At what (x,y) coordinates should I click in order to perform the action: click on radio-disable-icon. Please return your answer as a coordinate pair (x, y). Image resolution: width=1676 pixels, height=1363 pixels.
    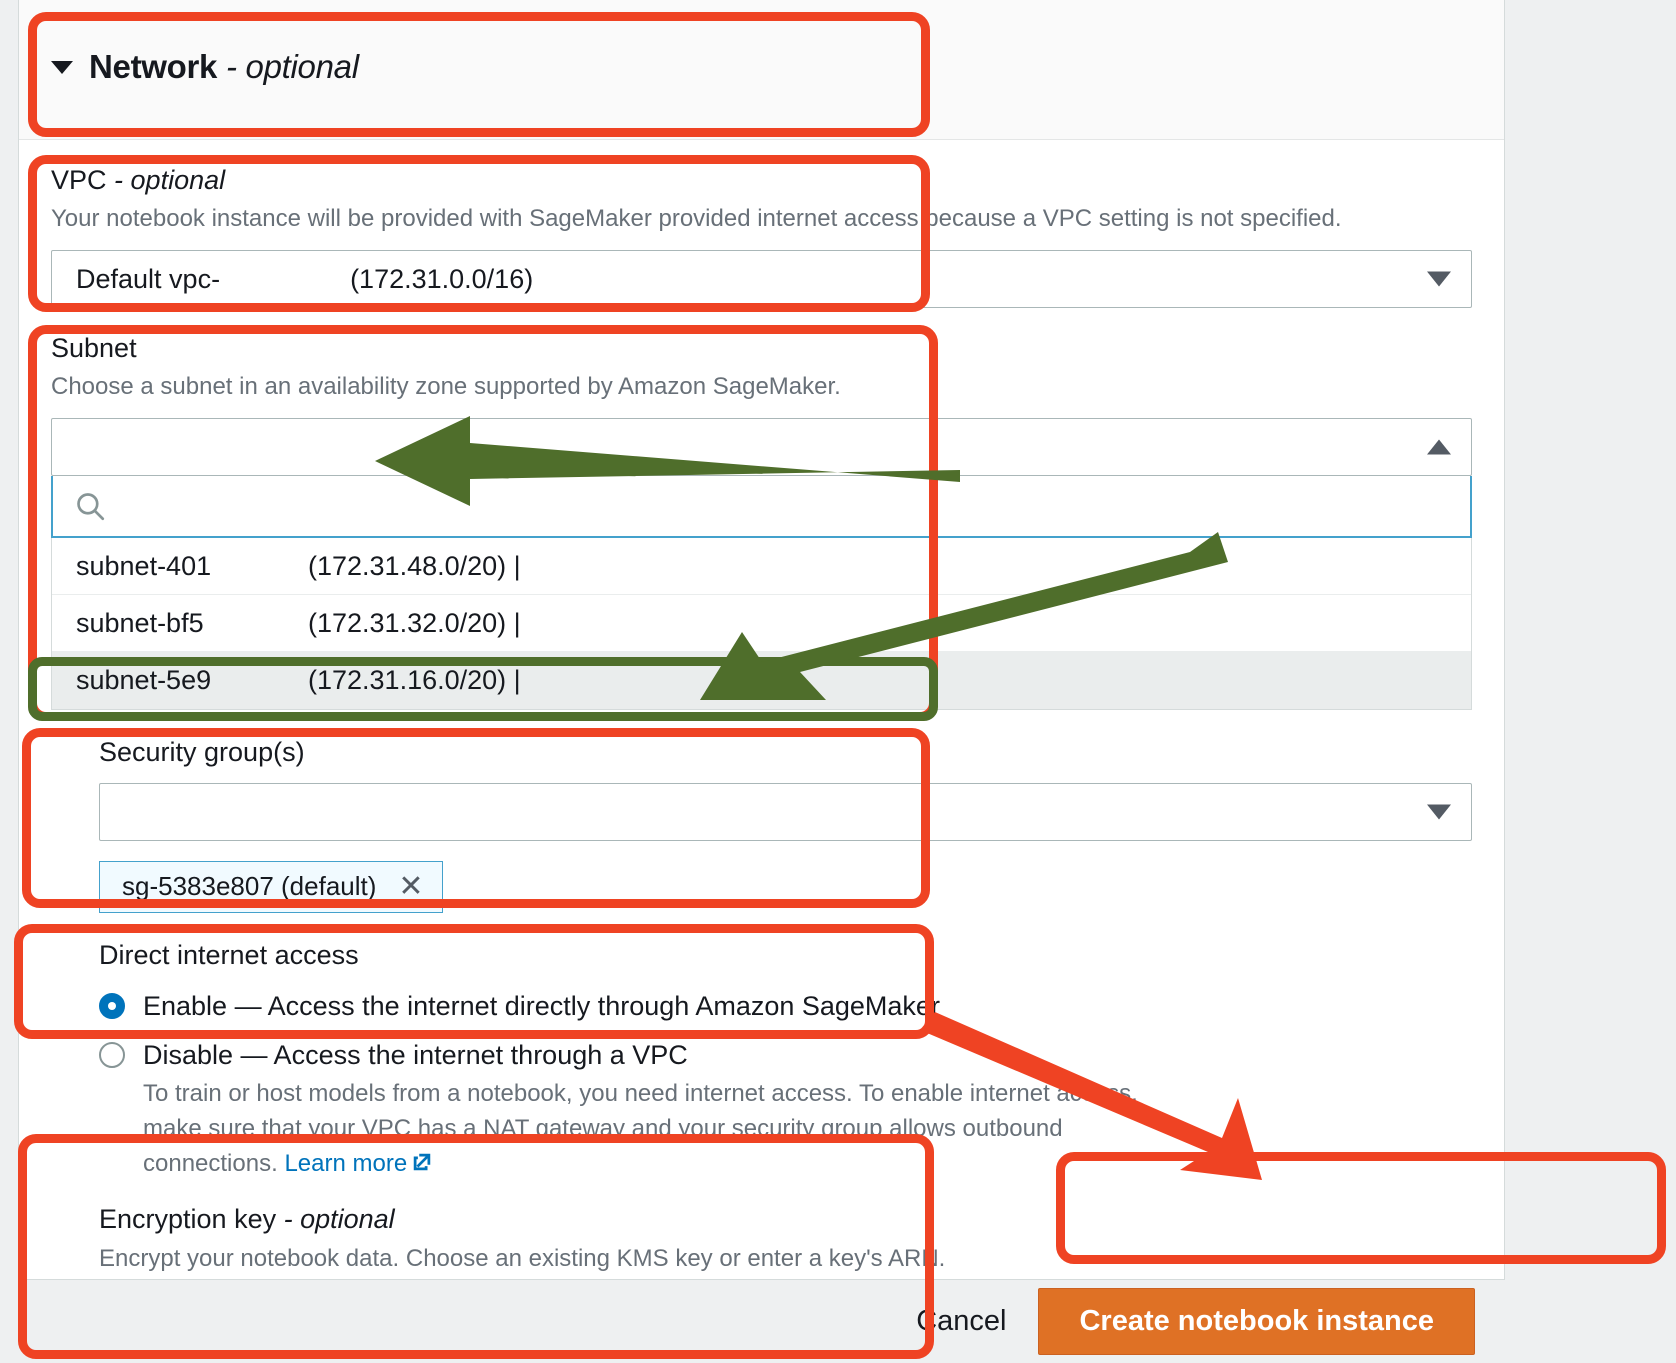
    Looking at the image, I should click on (112, 1055).